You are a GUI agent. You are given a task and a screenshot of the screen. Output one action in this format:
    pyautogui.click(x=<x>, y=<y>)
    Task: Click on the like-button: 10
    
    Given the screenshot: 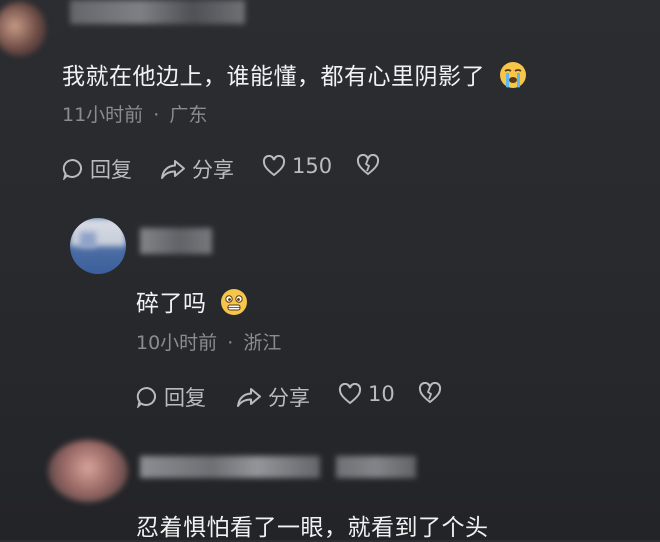 What is the action you would take?
    pyautogui.click(x=366, y=394)
    